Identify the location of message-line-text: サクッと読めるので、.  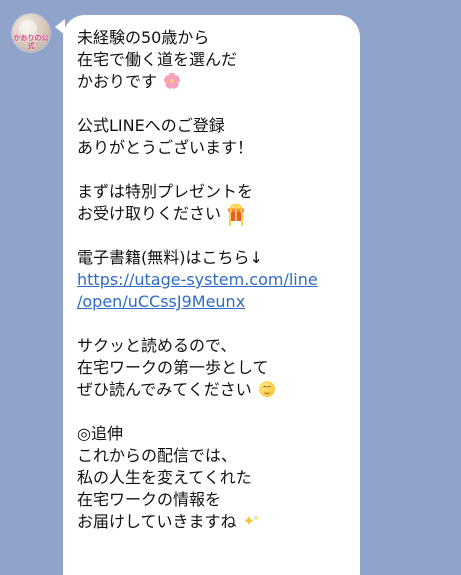
(157, 345).